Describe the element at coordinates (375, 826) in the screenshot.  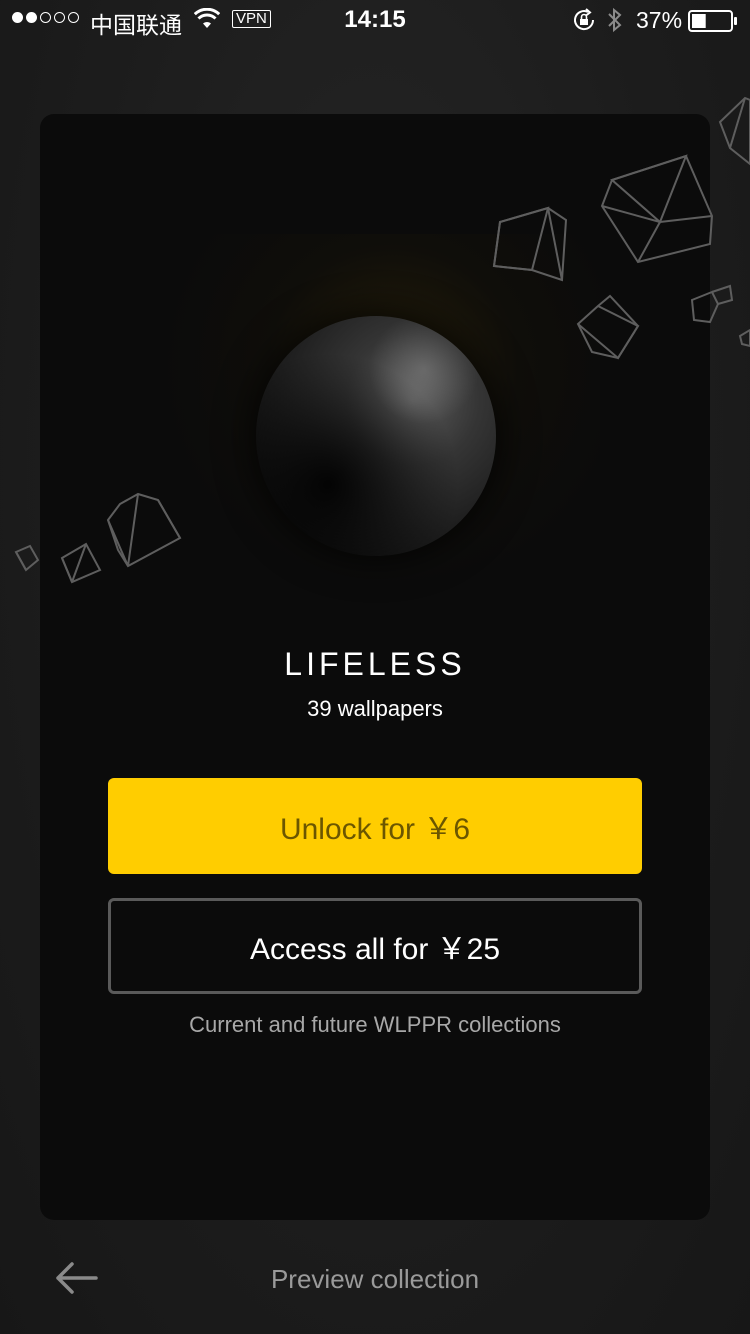
I see `unlock-collection-button: Unlock for ￥6` at that location.